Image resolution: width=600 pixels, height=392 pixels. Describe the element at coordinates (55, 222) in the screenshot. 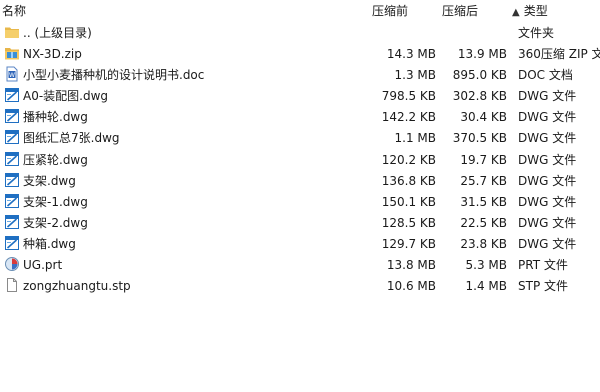

I see `file-name: 支架-2.dwg` at that location.